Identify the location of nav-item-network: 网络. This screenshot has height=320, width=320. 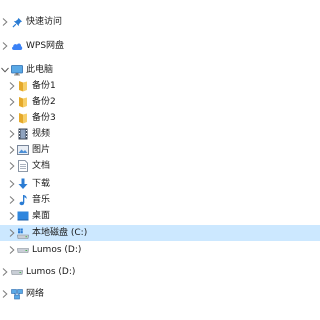
(160, 294).